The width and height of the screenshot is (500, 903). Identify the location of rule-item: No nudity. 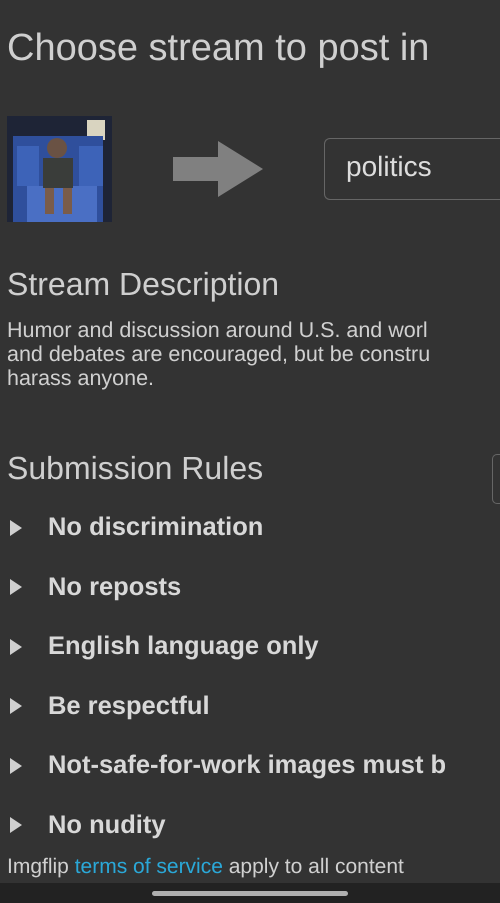
(253, 825).